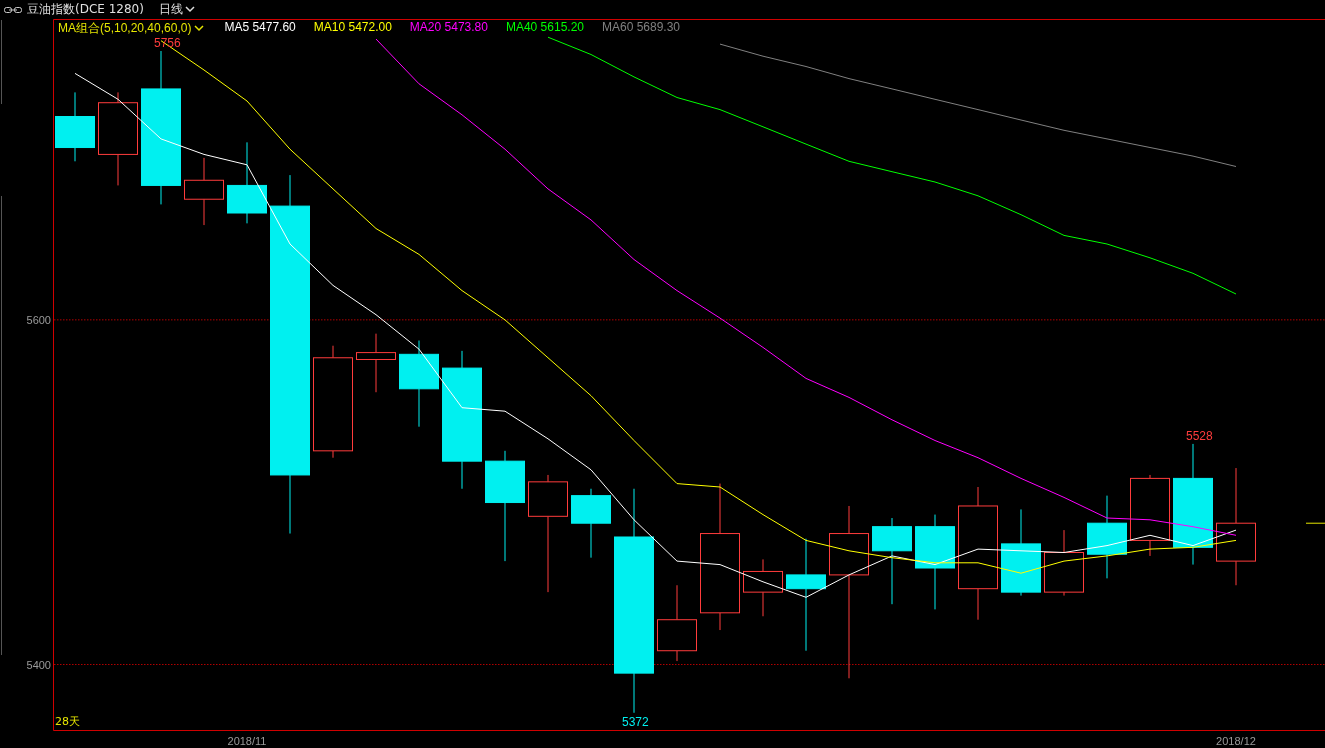  What do you see at coordinates (635, 721) in the screenshot?
I see `price-annotation: 5372` at bounding box center [635, 721].